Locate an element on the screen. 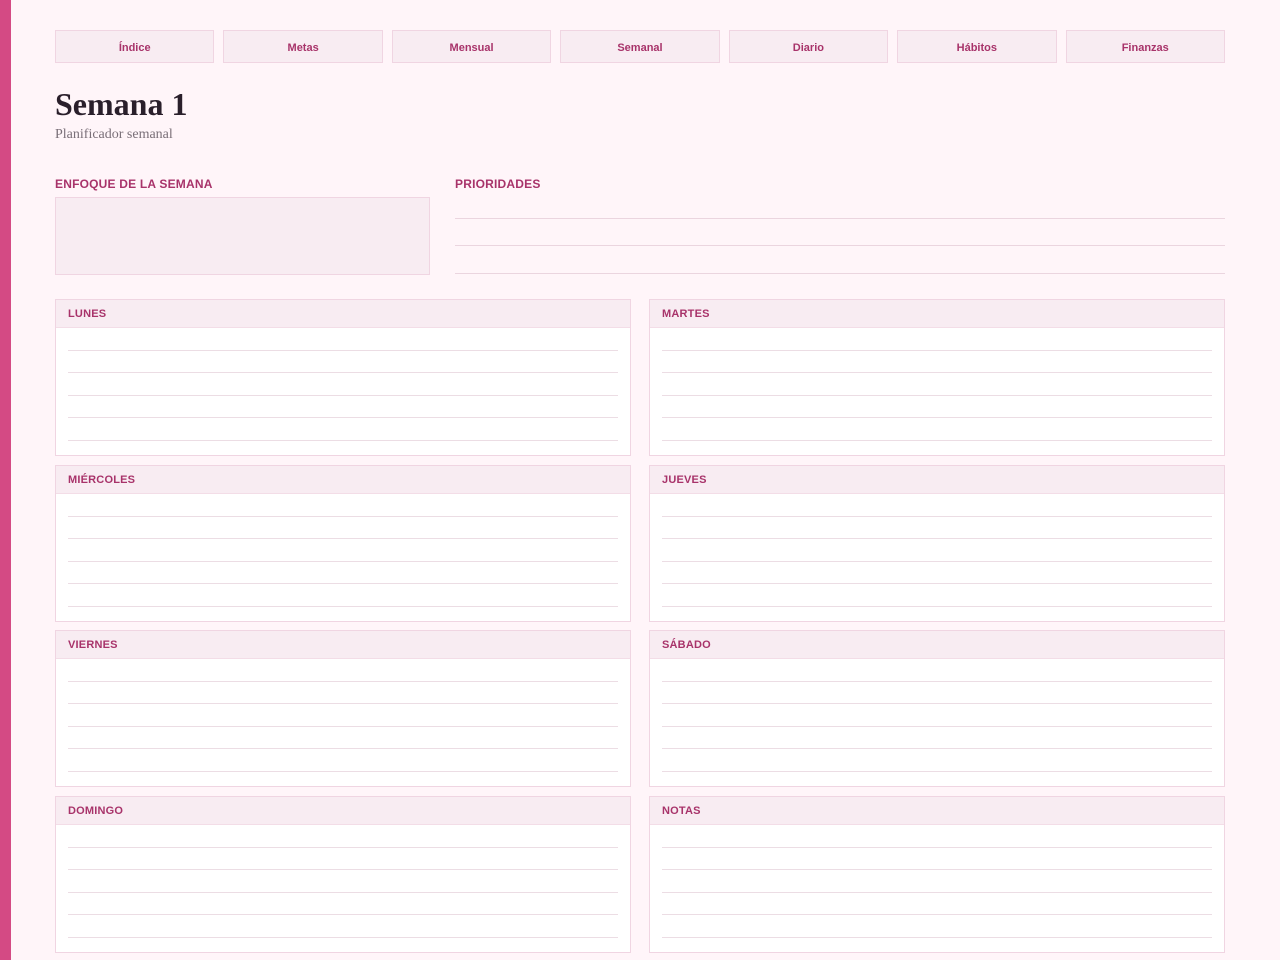  nav-tab-habitos: Hábitos is located at coordinates (977, 46).